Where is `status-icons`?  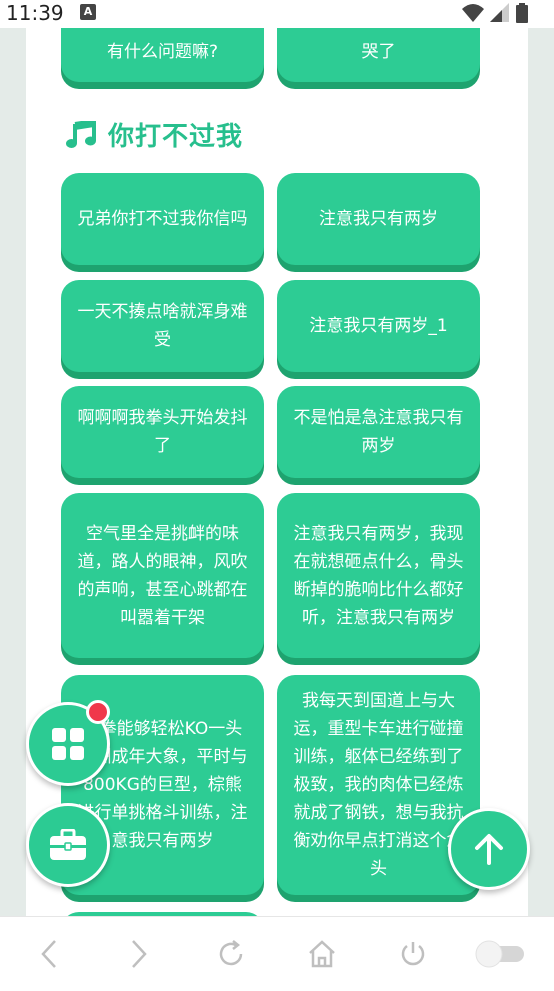
status-icons is located at coordinates (495, 13).